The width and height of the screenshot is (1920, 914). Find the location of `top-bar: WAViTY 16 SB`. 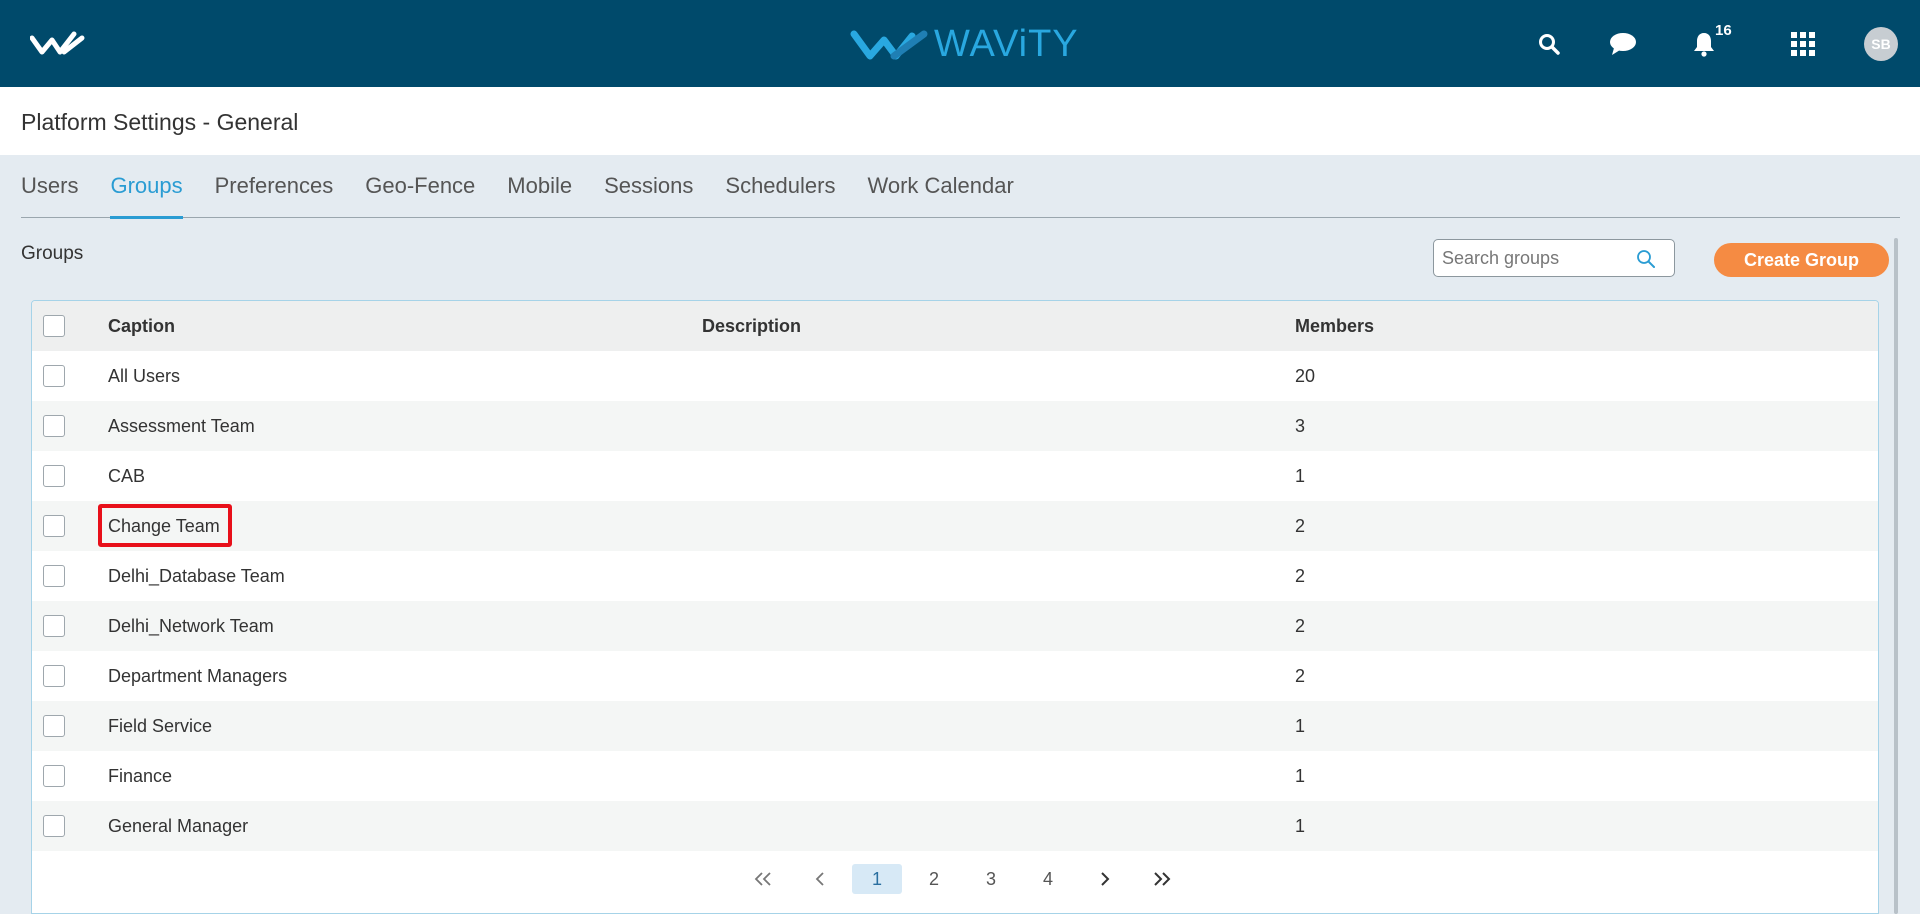

top-bar: WAViTY 16 SB is located at coordinates (960, 43).